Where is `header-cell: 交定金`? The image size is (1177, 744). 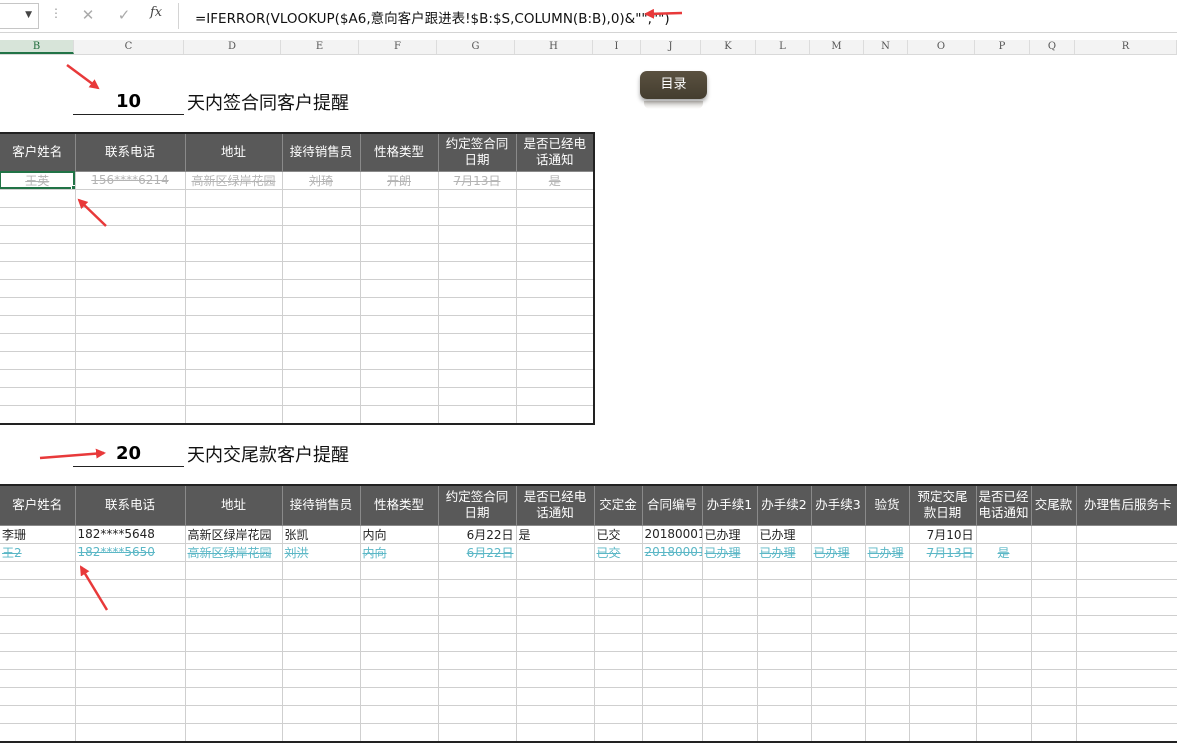 header-cell: 交定金 is located at coordinates (618, 505).